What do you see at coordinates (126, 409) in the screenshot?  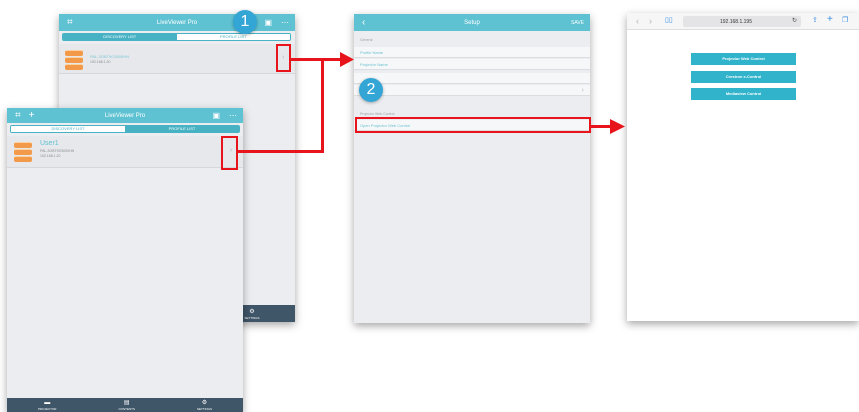 I see `contents-tab-label: CONTENTS` at bounding box center [126, 409].